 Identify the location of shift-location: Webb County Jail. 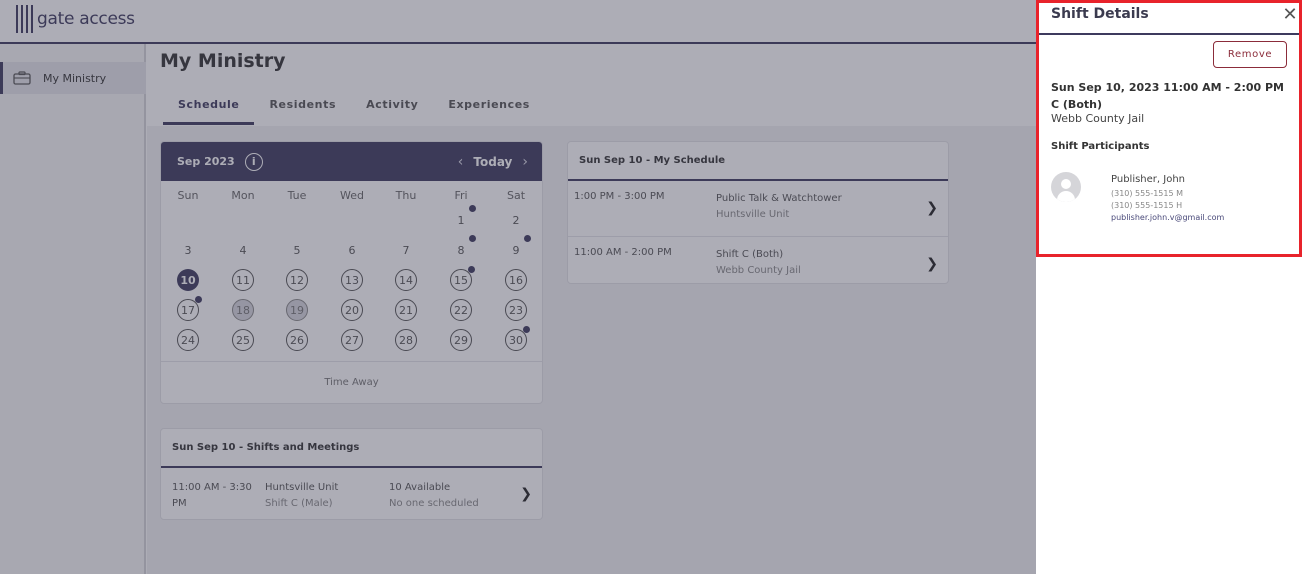
(1098, 118).